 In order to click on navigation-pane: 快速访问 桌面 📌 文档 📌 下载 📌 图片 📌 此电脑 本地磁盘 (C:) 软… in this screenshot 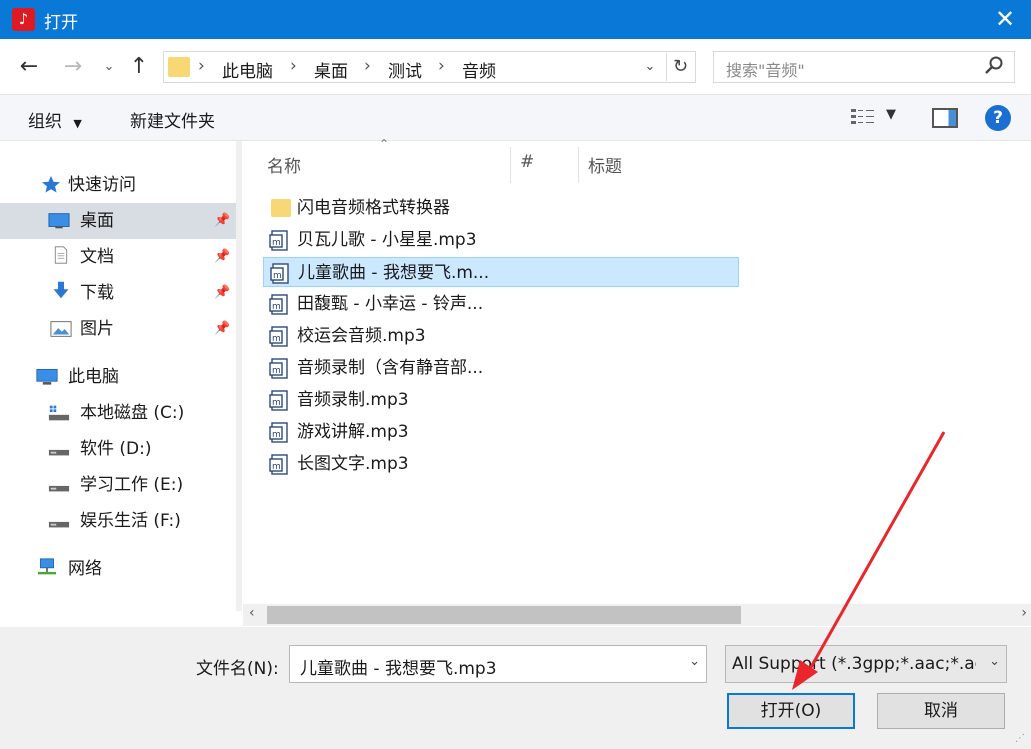, I will do `click(119, 384)`.